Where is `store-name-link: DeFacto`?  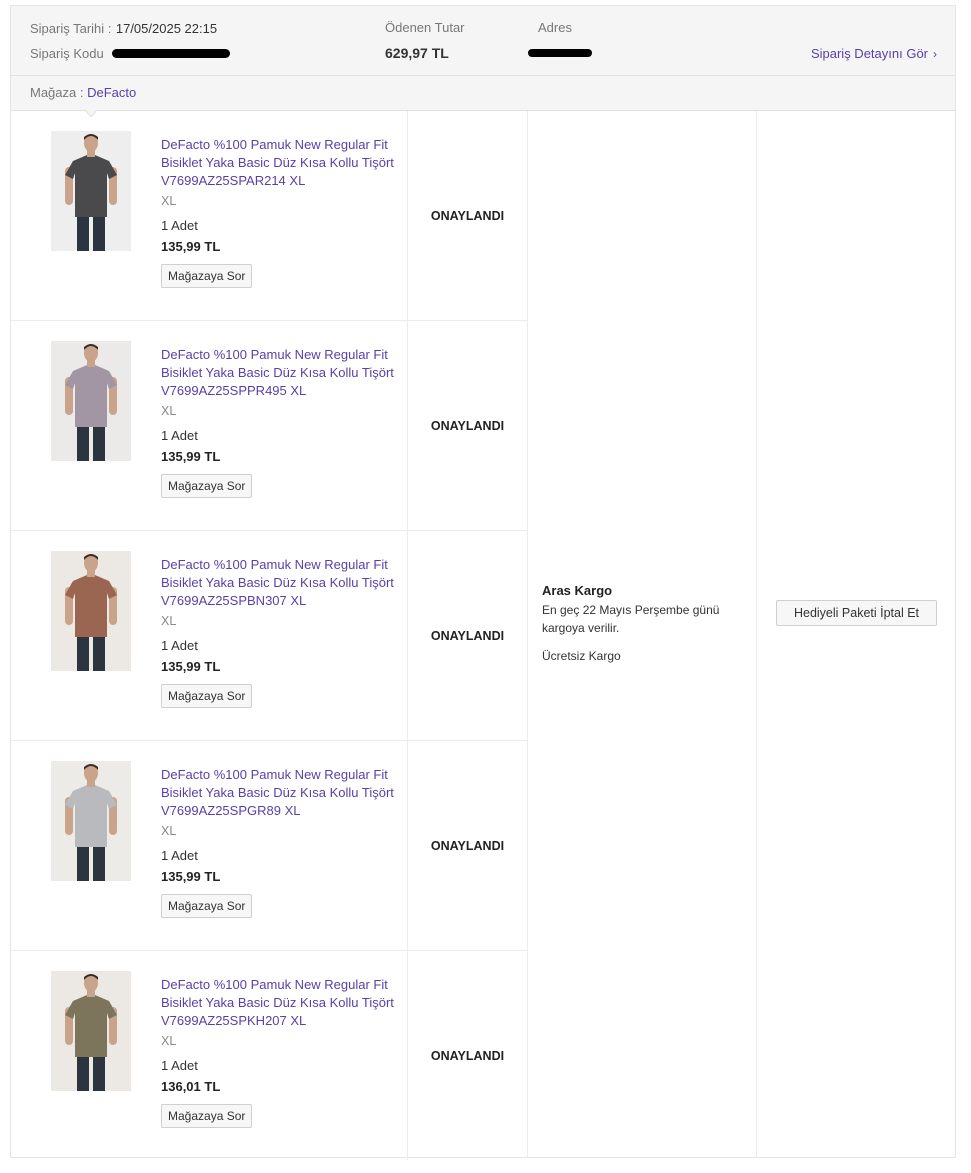 store-name-link: DeFacto is located at coordinates (111, 92).